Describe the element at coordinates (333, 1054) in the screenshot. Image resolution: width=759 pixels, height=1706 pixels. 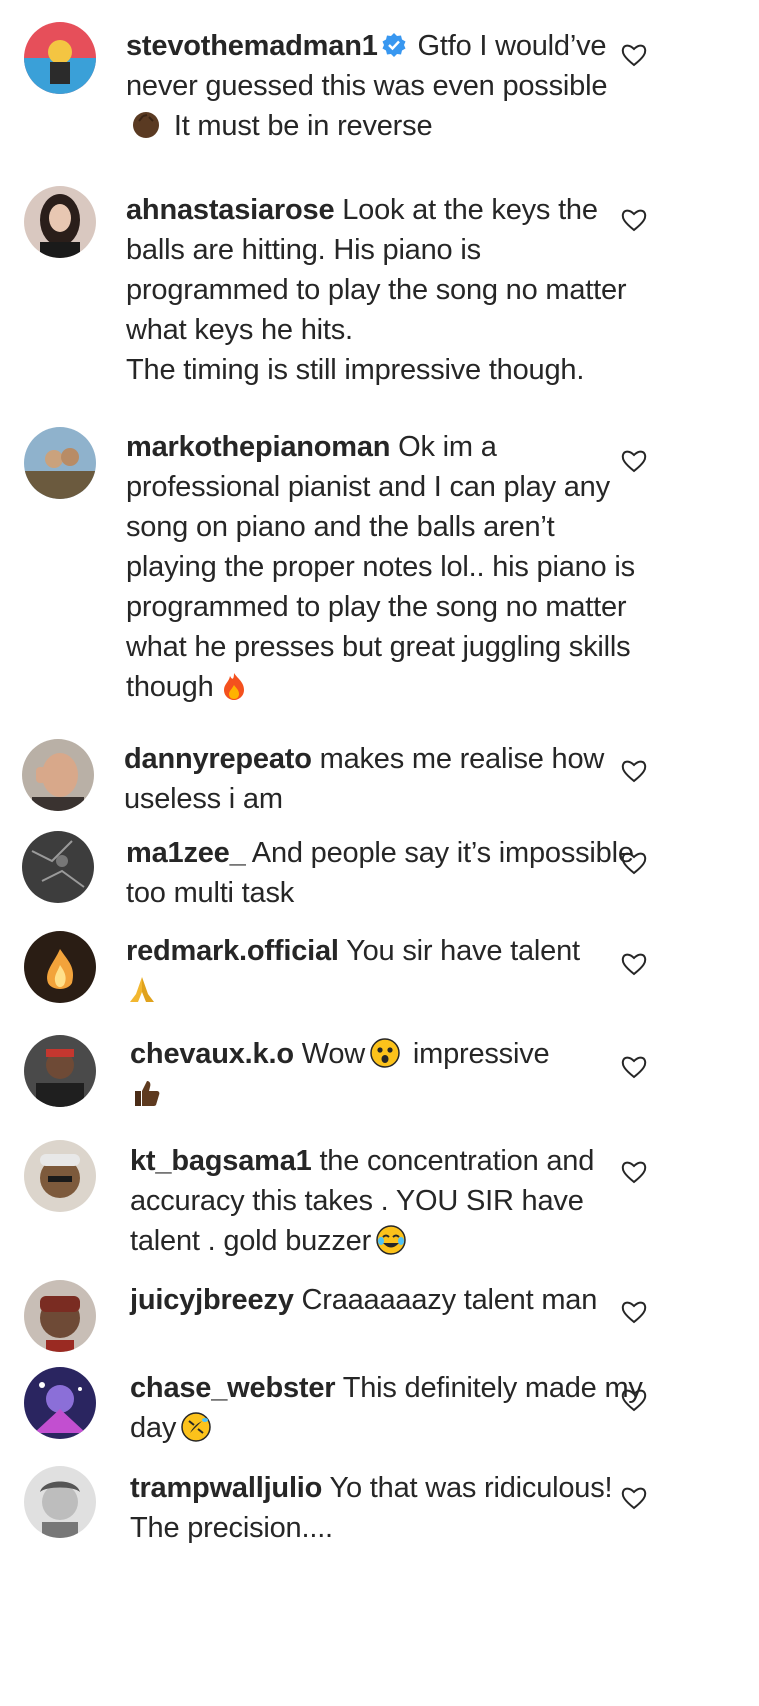
I see `comment-body: Wow` at that location.